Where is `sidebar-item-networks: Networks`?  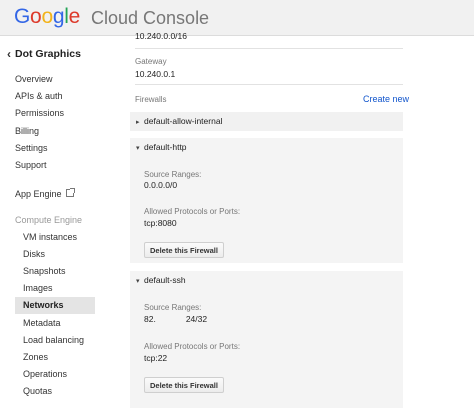 sidebar-item-networks: Networks is located at coordinates (55, 305).